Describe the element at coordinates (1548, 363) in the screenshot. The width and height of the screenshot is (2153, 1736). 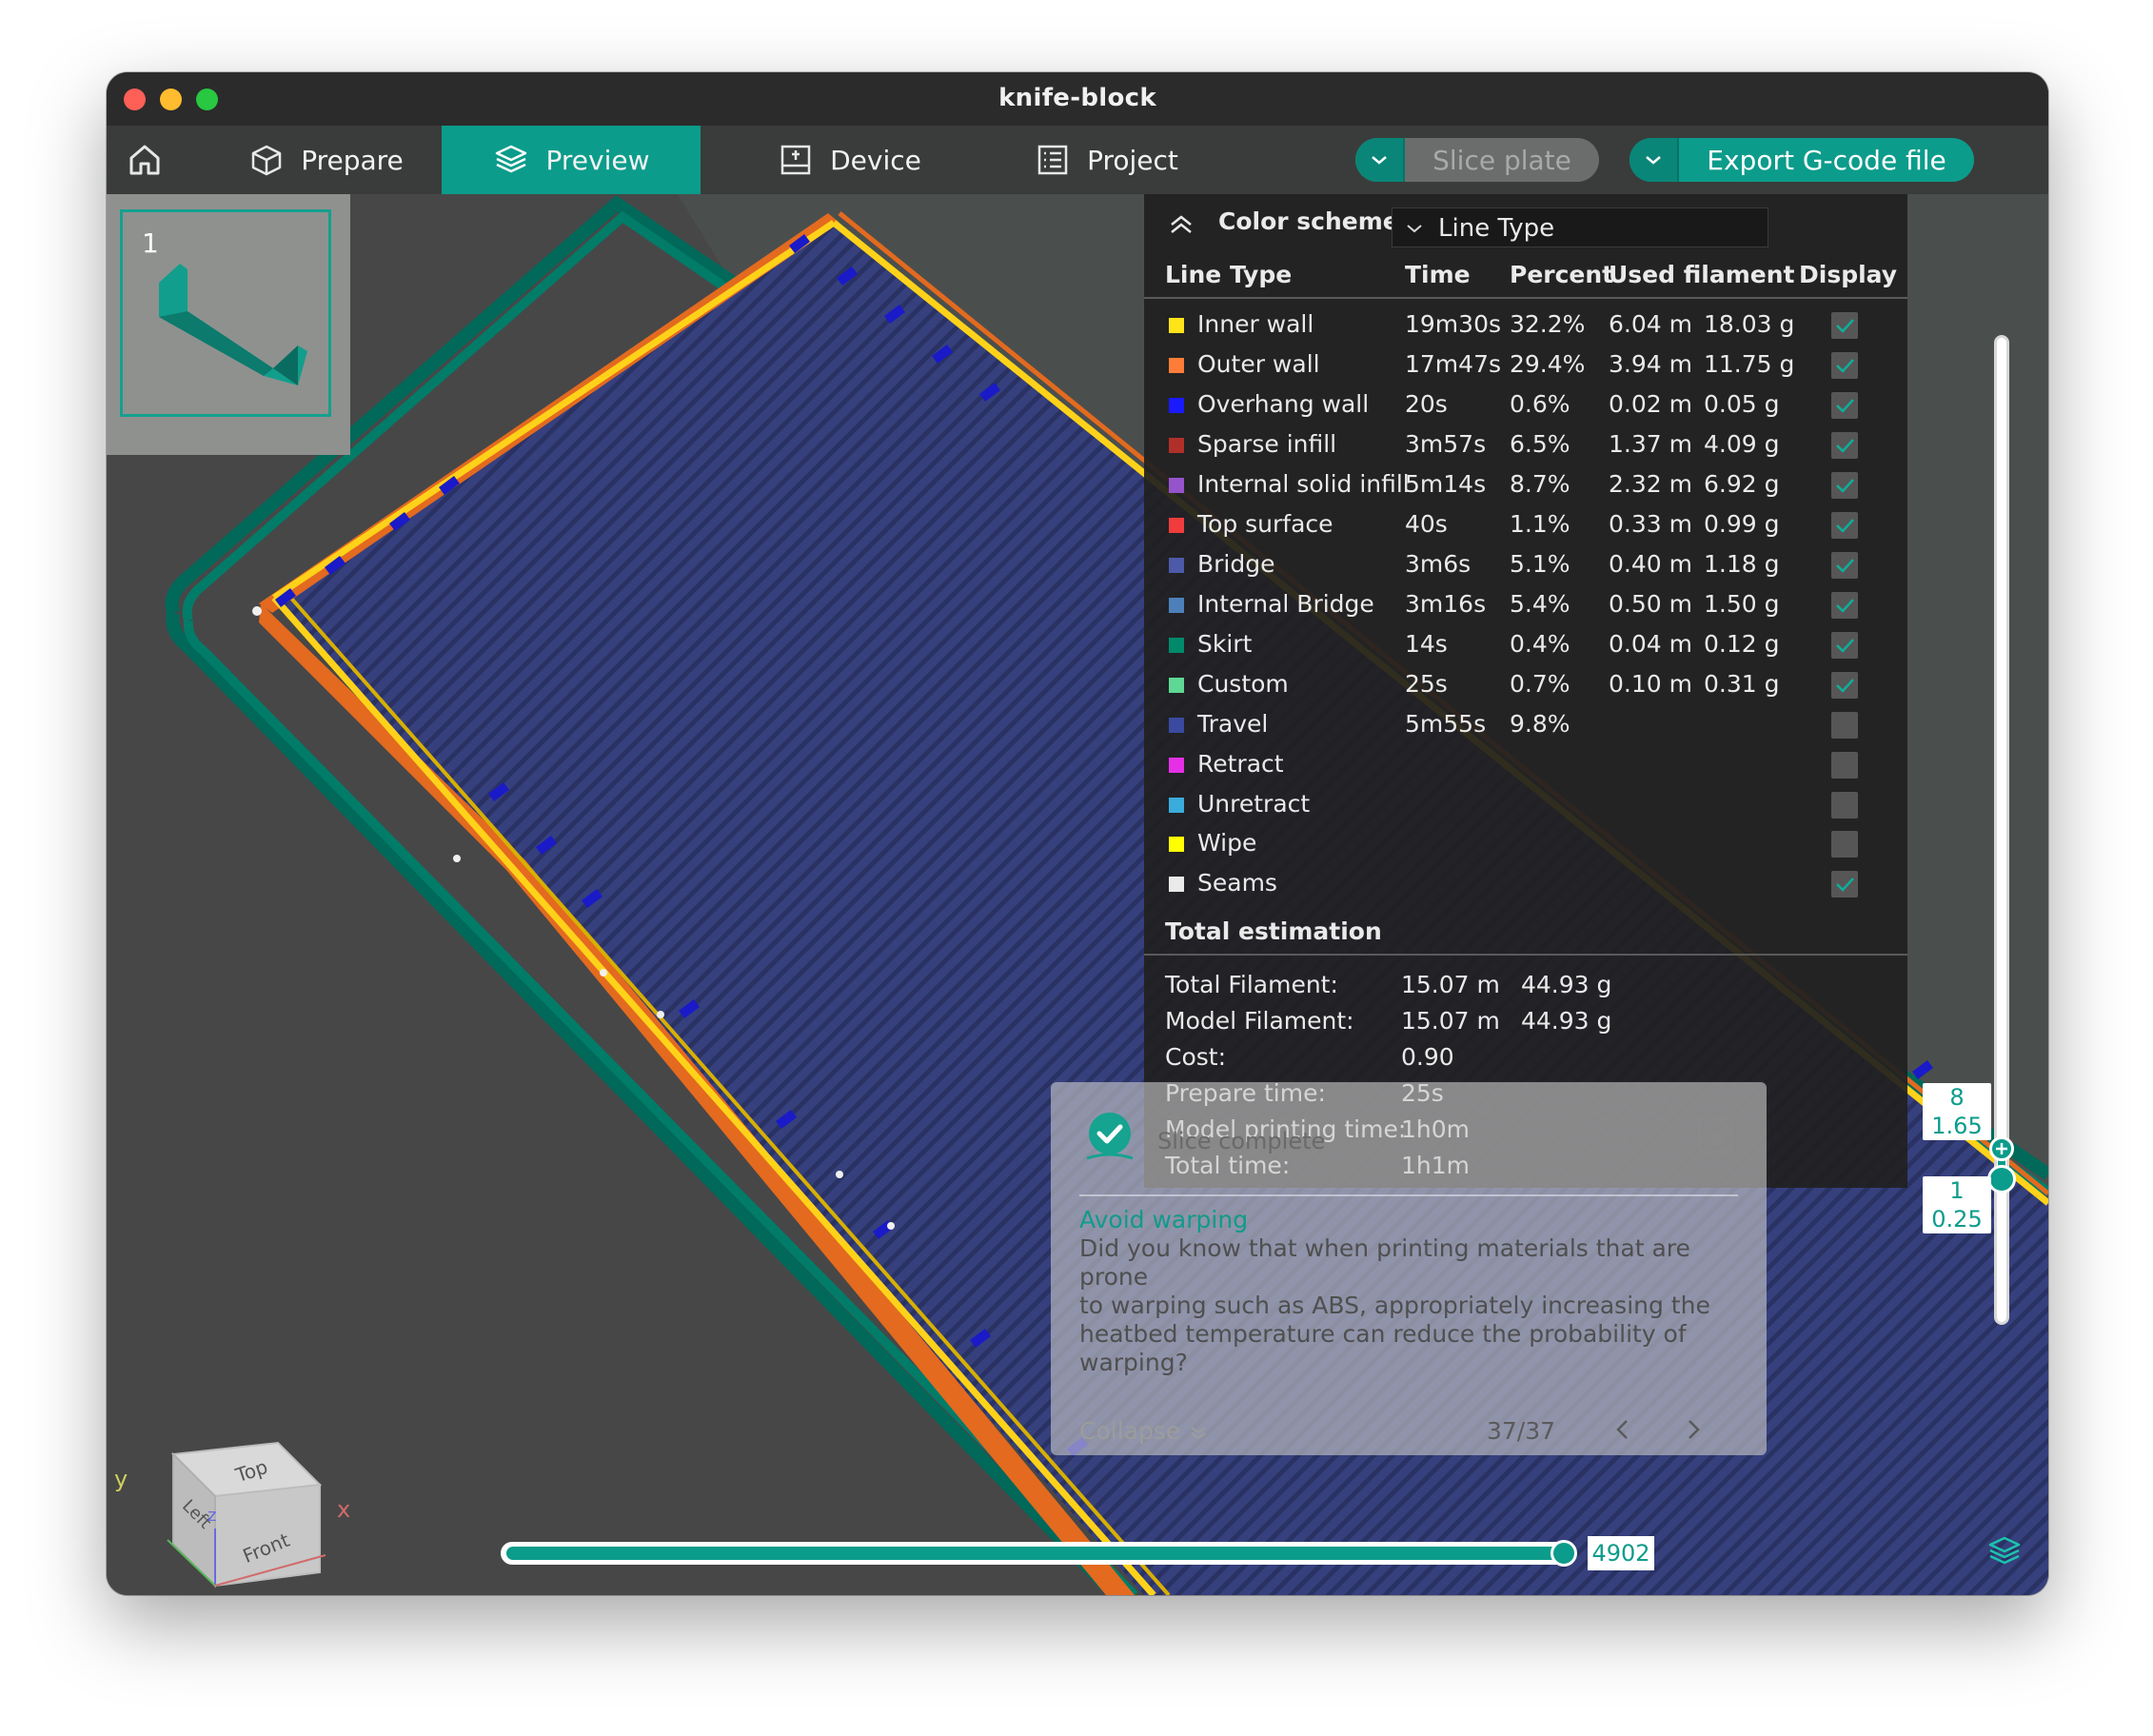
I see `line-type-percent: 29.4%` at that location.